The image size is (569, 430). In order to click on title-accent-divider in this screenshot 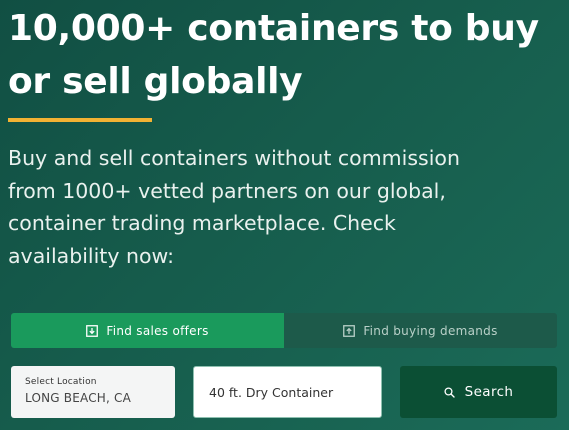, I will do `click(80, 120)`.